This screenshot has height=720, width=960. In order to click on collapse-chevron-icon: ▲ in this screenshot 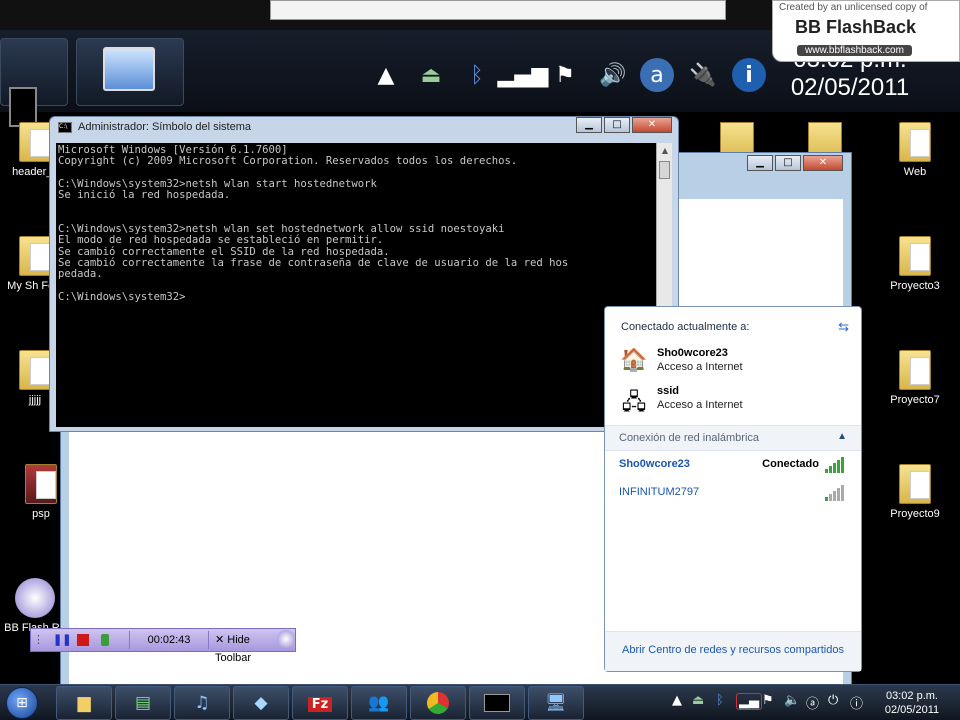, I will do `click(842, 436)`.